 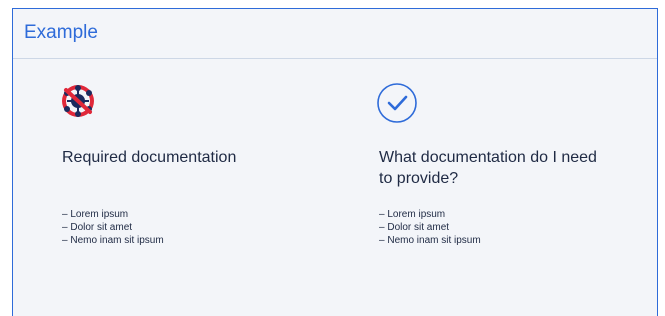 I want to click on no-virus-icon, so click(x=78, y=101).